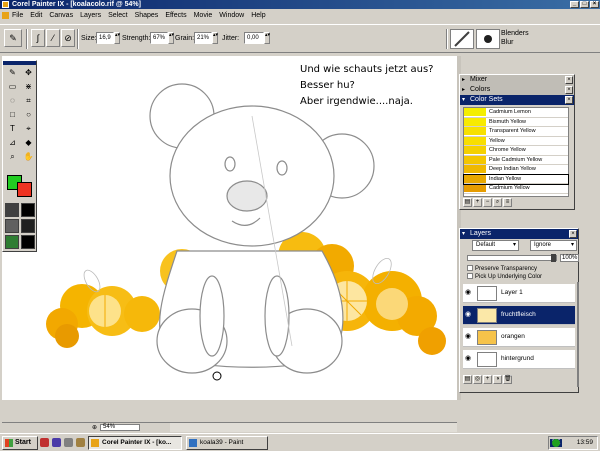 The height and width of the screenshot is (451, 600). What do you see at coordinates (12, 242) in the screenshot?
I see `nozzle-selector-icon` at bounding box center [12, 242].